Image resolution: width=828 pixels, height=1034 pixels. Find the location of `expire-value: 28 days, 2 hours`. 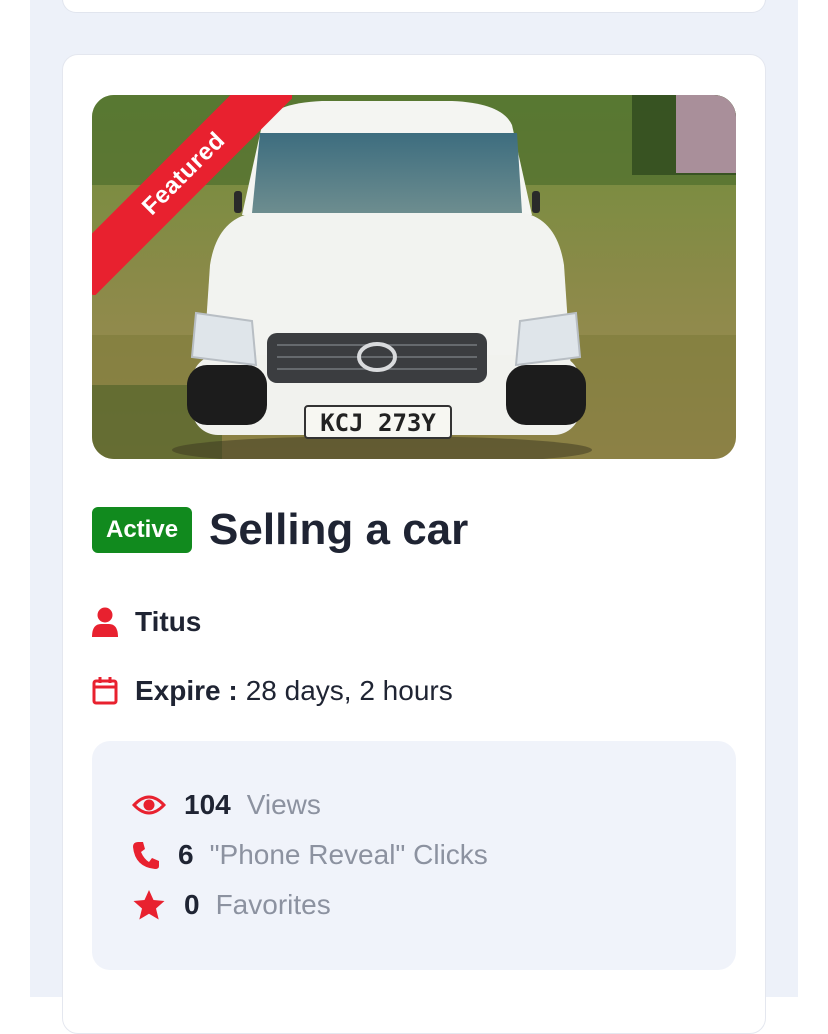

expire-value: 28 days, 2 hours is located at coordinates (349, 690).